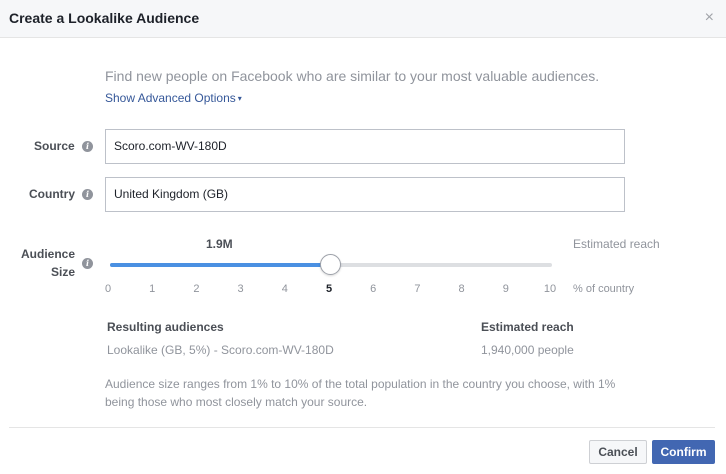 The width and height of the screenshot is (726, 474). What do you see at coordinates (87, 194) in the screenshot?
I see `country-info-icon: i` at bounding box center [87, 194].